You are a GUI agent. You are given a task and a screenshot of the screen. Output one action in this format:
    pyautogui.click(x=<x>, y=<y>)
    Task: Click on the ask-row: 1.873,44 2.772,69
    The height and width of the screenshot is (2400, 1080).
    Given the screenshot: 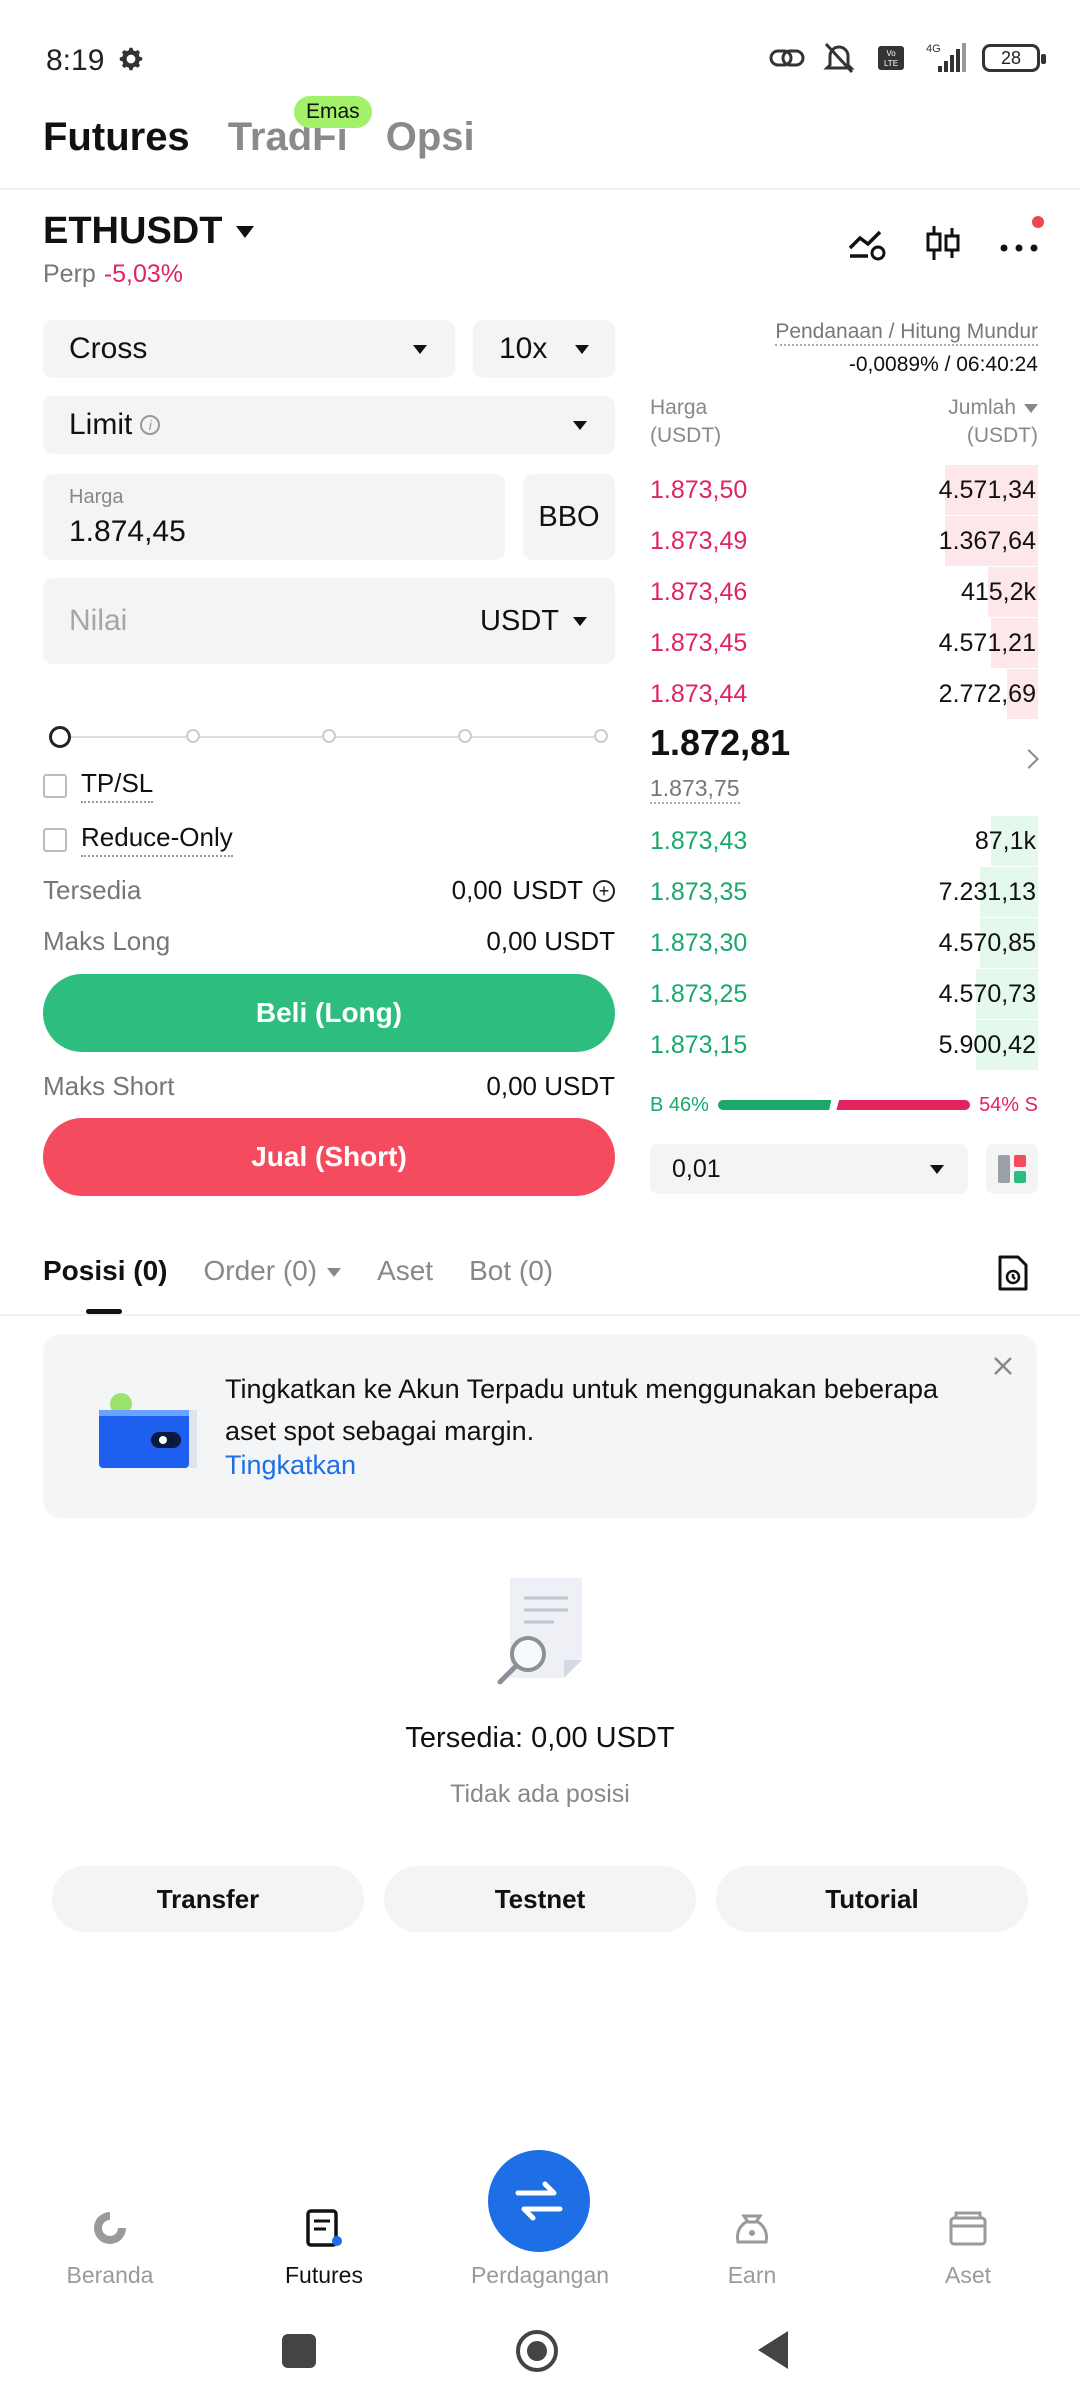 What is the action you would take?
    pyautogui.click(x=844, y=694)
    